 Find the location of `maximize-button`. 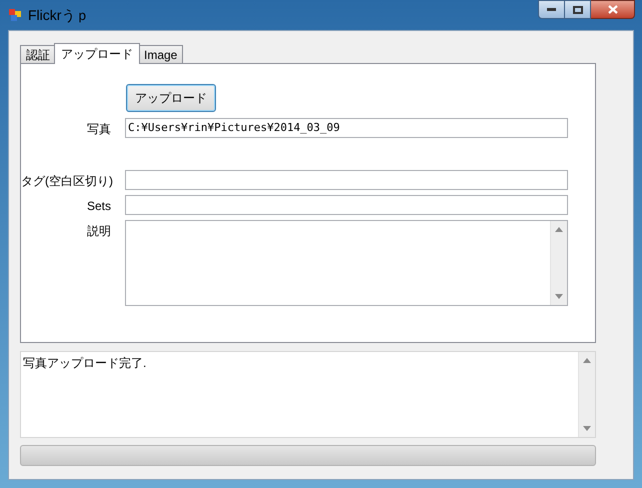

maximize-button is located at coordinates (578, 9).